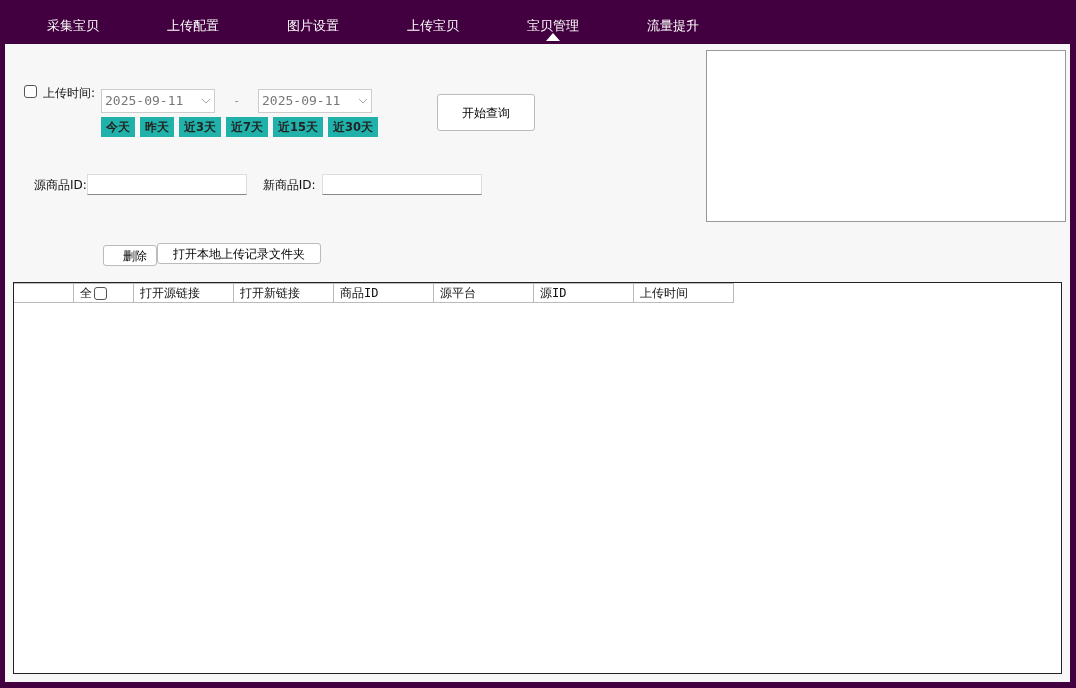 This screenshot has width=1076, height=688. Describe the element at coordinates (584, 293) in the screenshot. I see `column-header: 源ID` at that location.